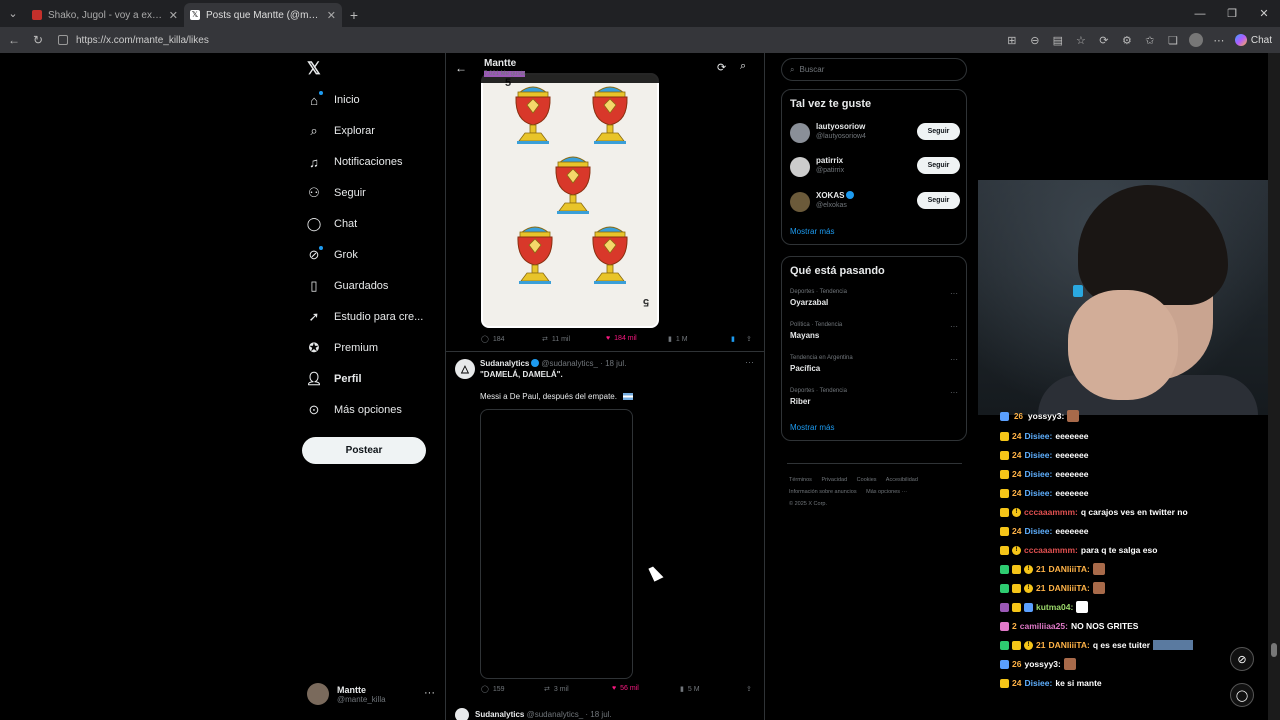 This screenshot has width=1280, height=720. What do you see at coordinates (354, 410) in the screenshot?
I see `nav-item-mas-opciones: ⊙ Más opciones` at bounding box center [354, 410].